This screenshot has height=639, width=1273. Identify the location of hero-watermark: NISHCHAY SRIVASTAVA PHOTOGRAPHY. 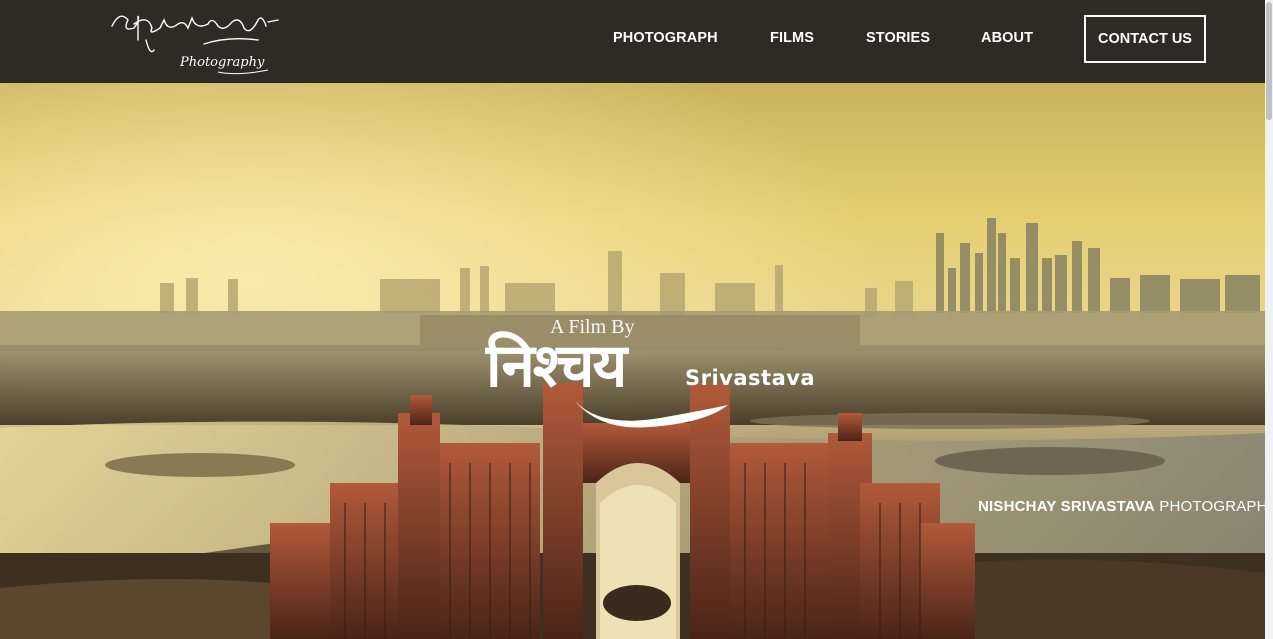
(1121, 506).